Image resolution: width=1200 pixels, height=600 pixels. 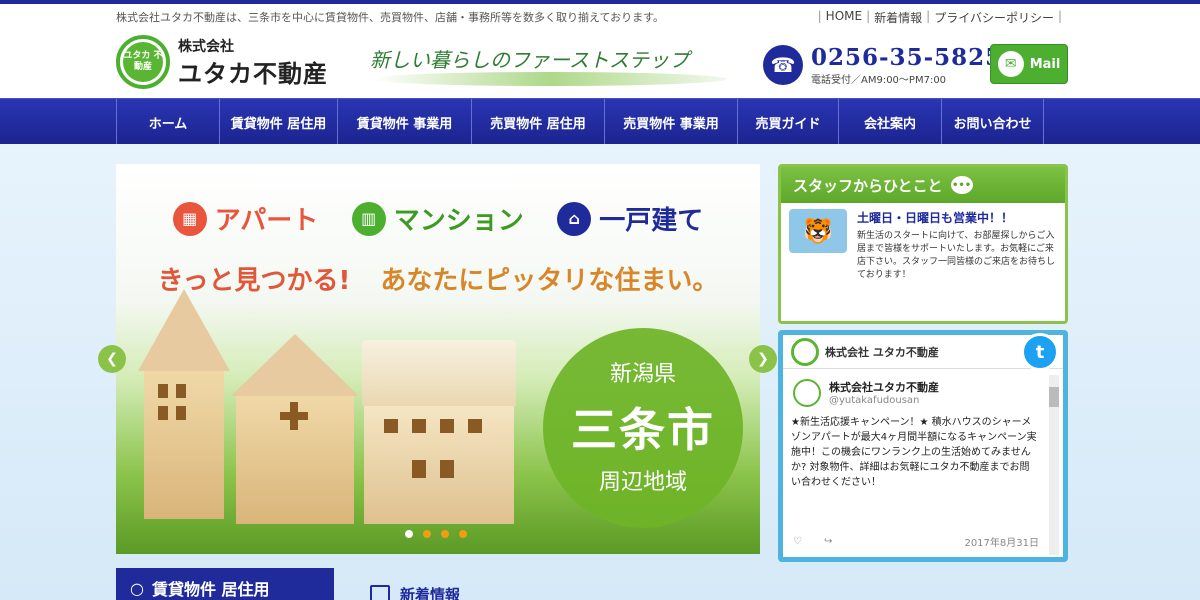 What do you see at coordinates (1010, 64) in the screenshot?
I see `mail-icon: ✉` at bounding box center [1010, 64].